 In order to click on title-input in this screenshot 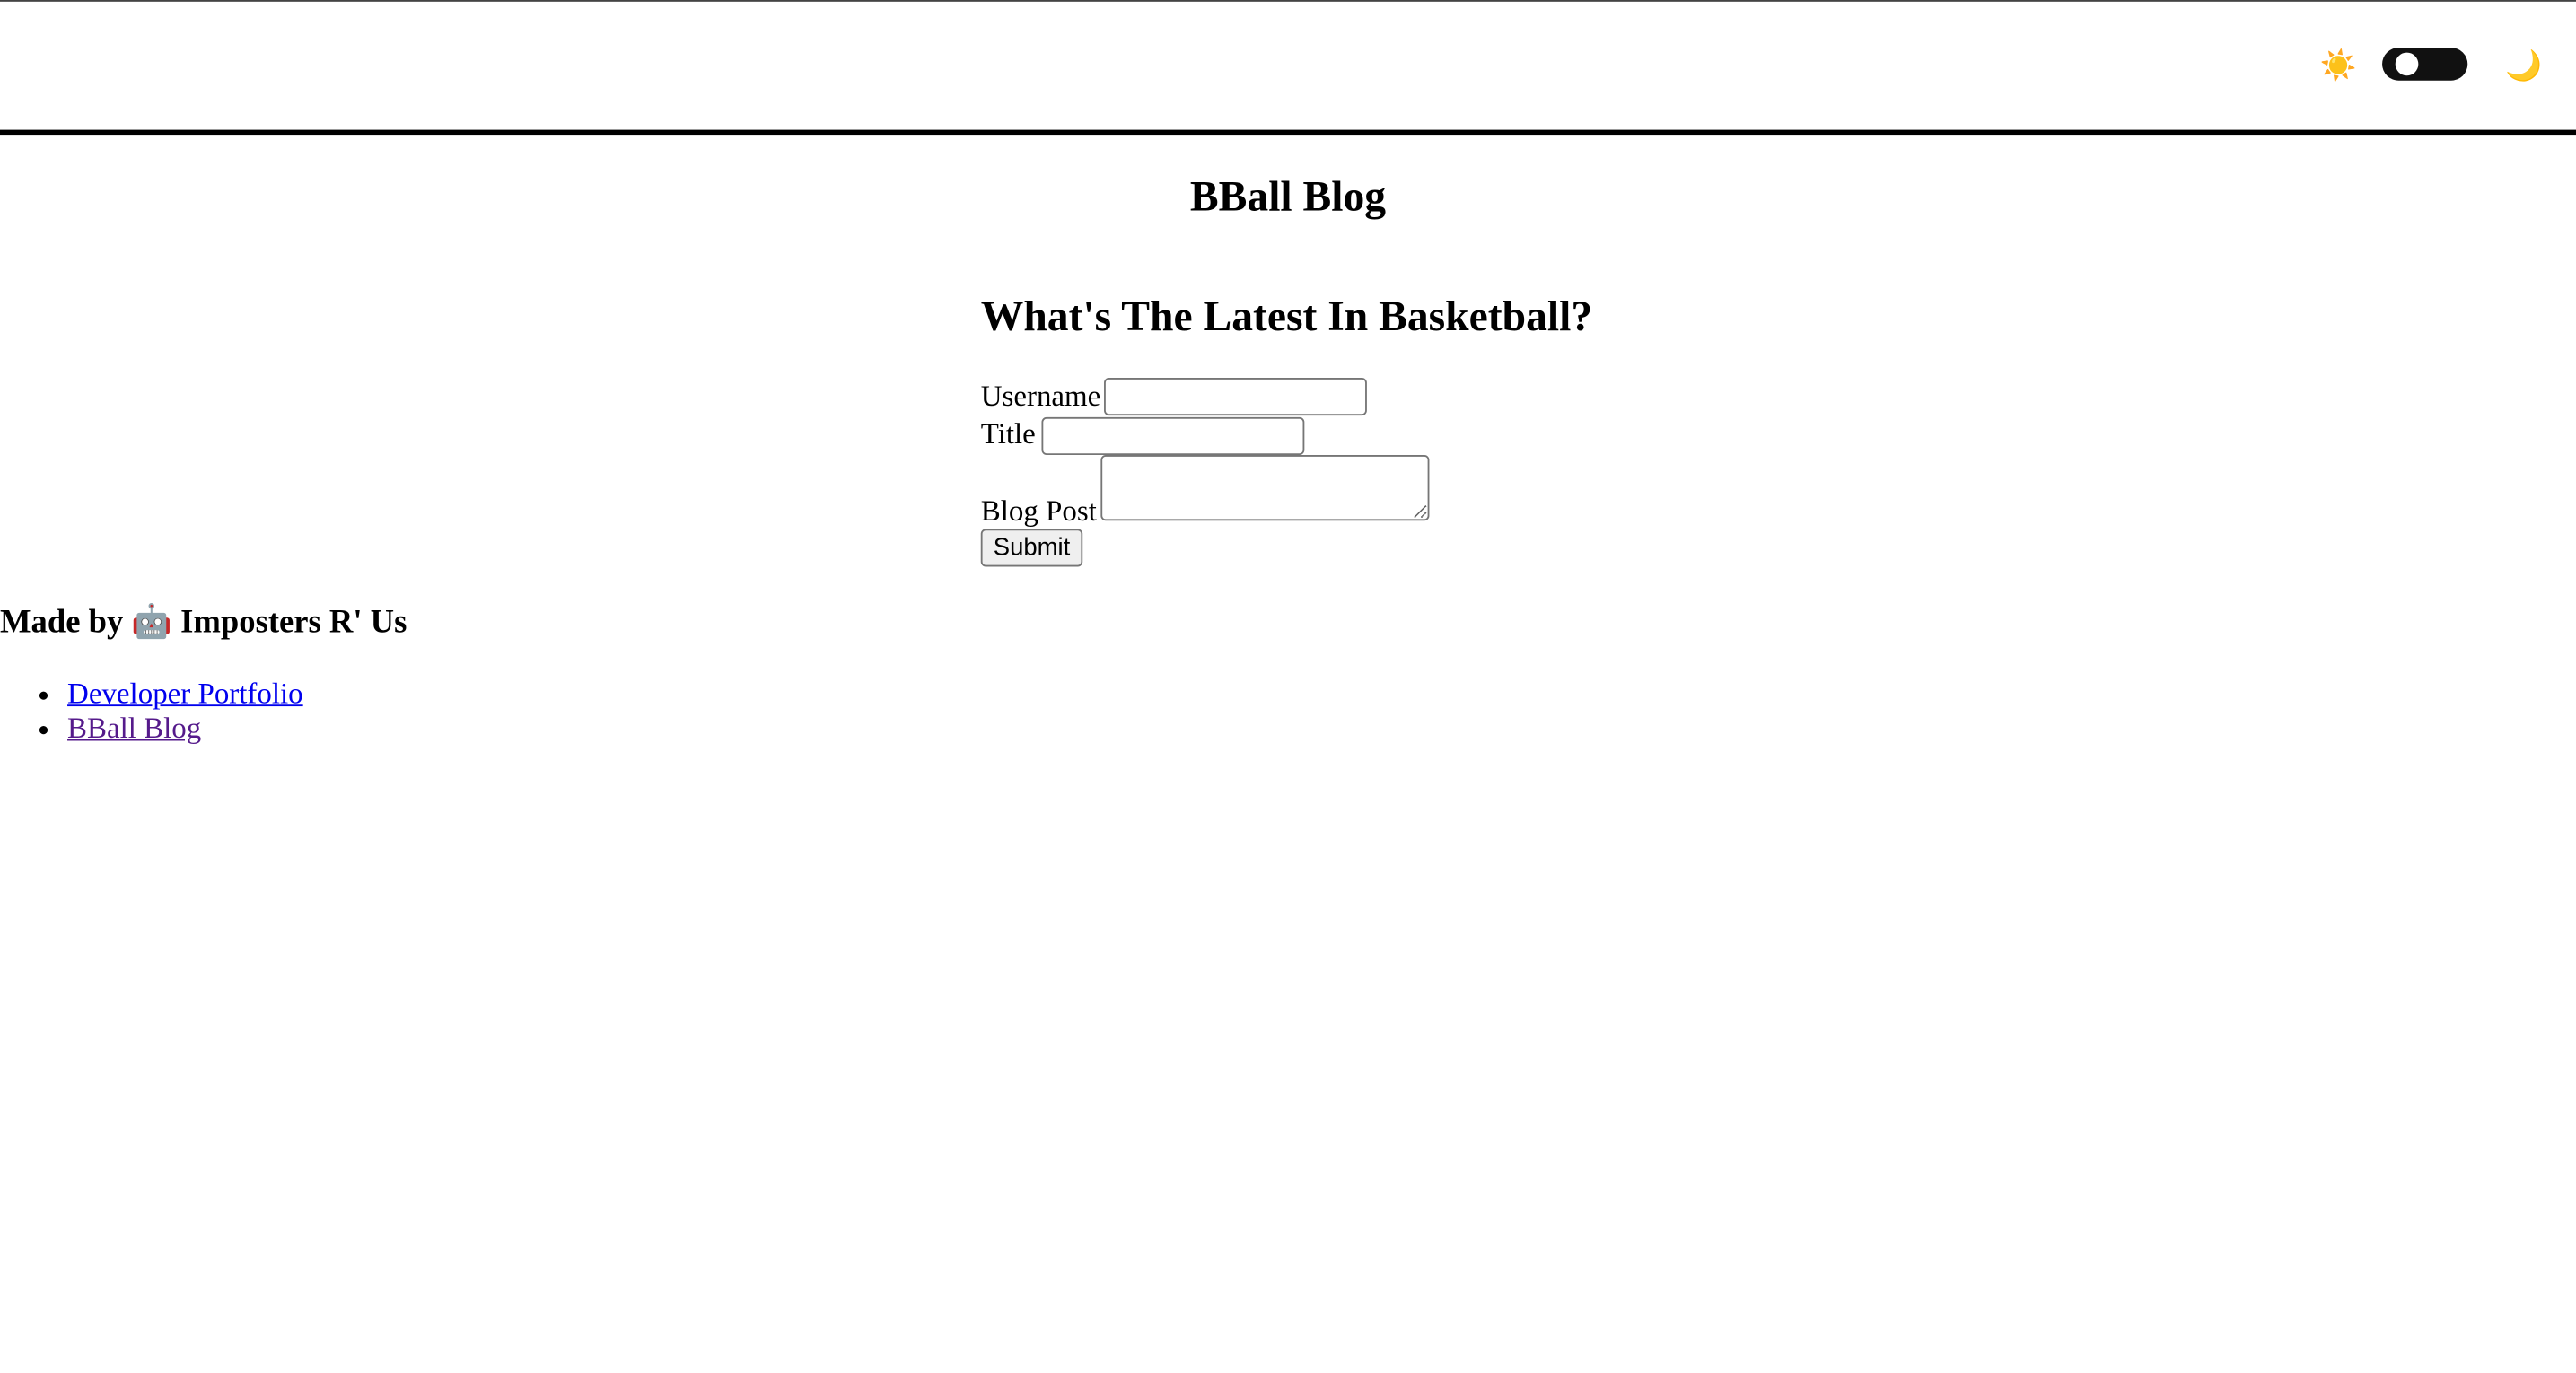, I will do `click(1173, 436)`.